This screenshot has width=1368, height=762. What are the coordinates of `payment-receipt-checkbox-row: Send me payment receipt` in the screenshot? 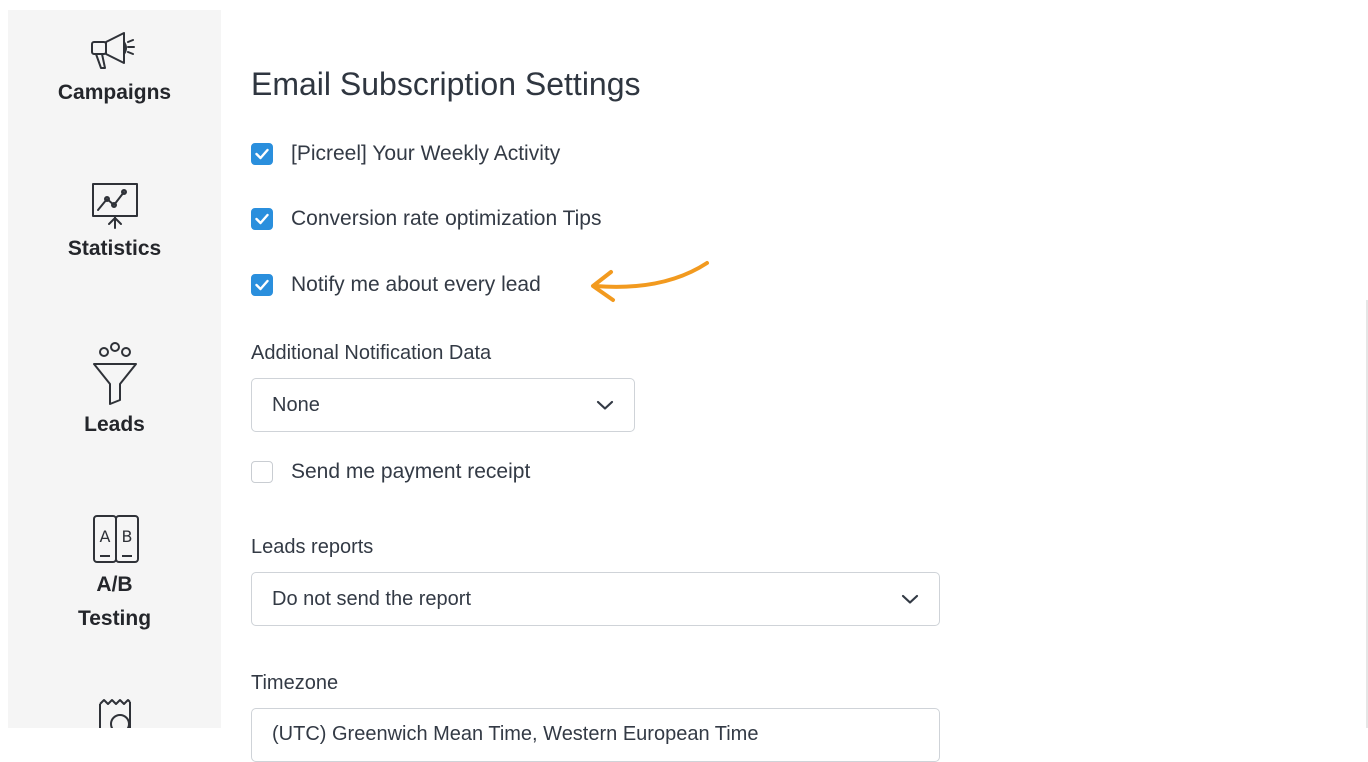 It's located at (390, 472).